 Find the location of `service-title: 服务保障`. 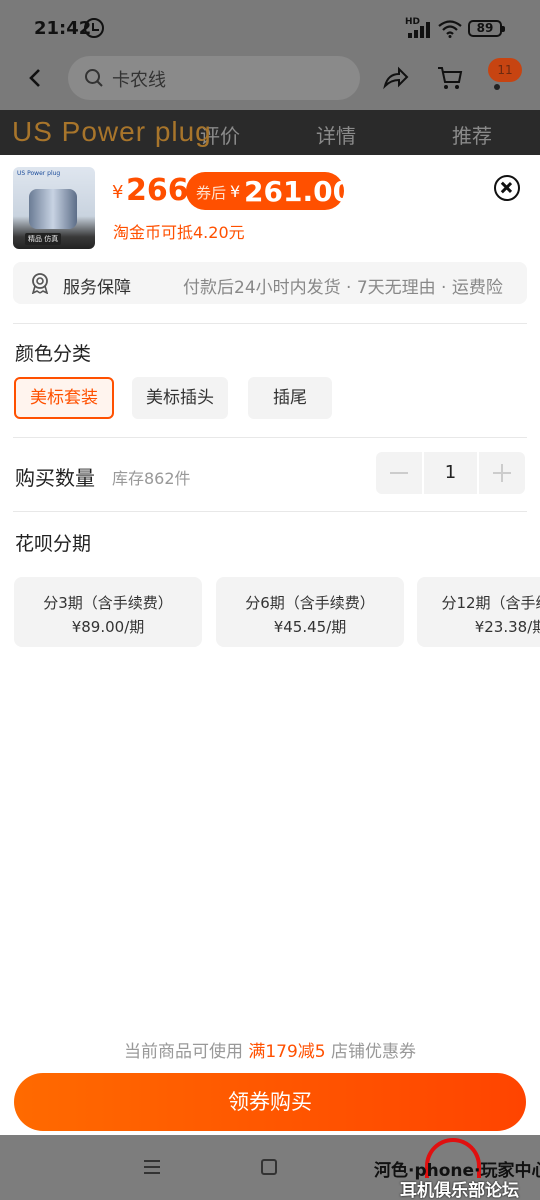

service-title: 服务保障 is located at coordinates (97, 288).